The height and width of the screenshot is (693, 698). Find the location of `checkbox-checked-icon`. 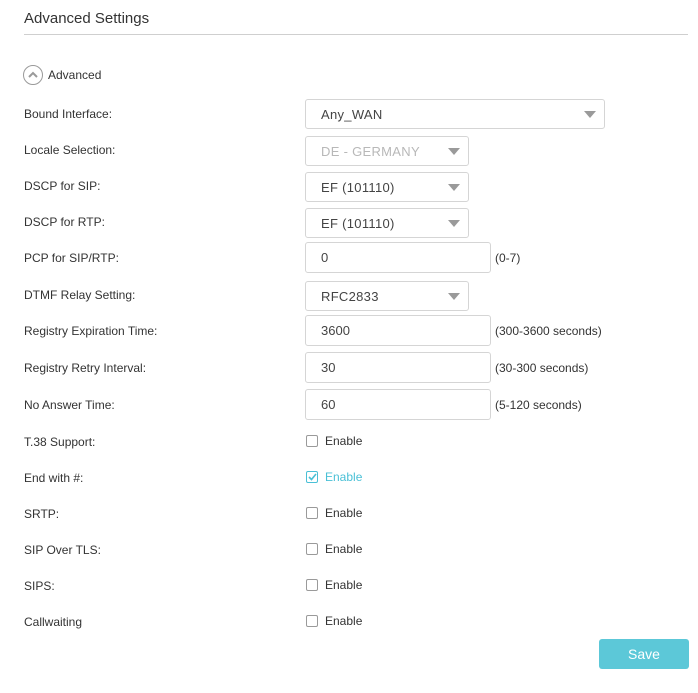

checkbox-checked-icon is located at coordinates (312, 477).